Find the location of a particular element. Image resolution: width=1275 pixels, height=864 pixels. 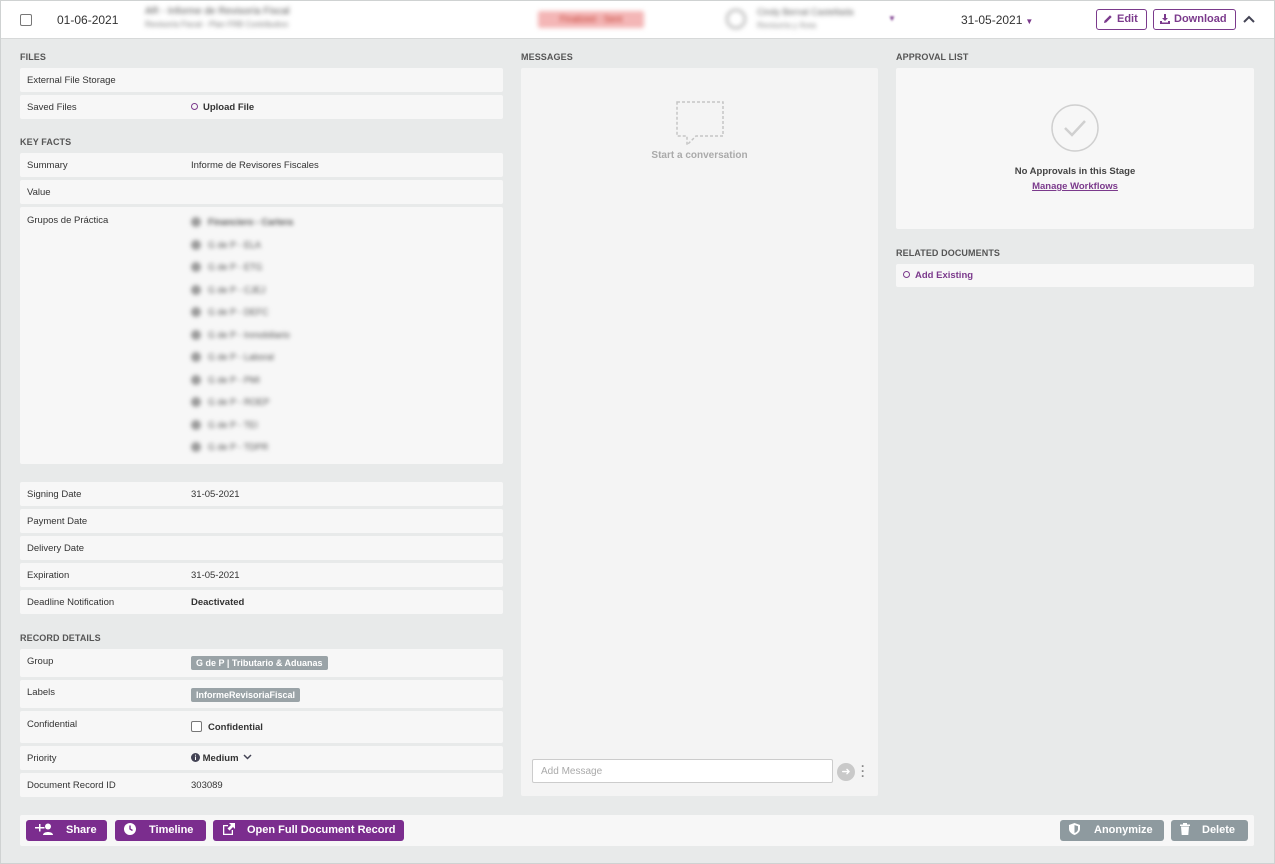

confidential-checkbox: Confidential is located at coordinates (227, 727).